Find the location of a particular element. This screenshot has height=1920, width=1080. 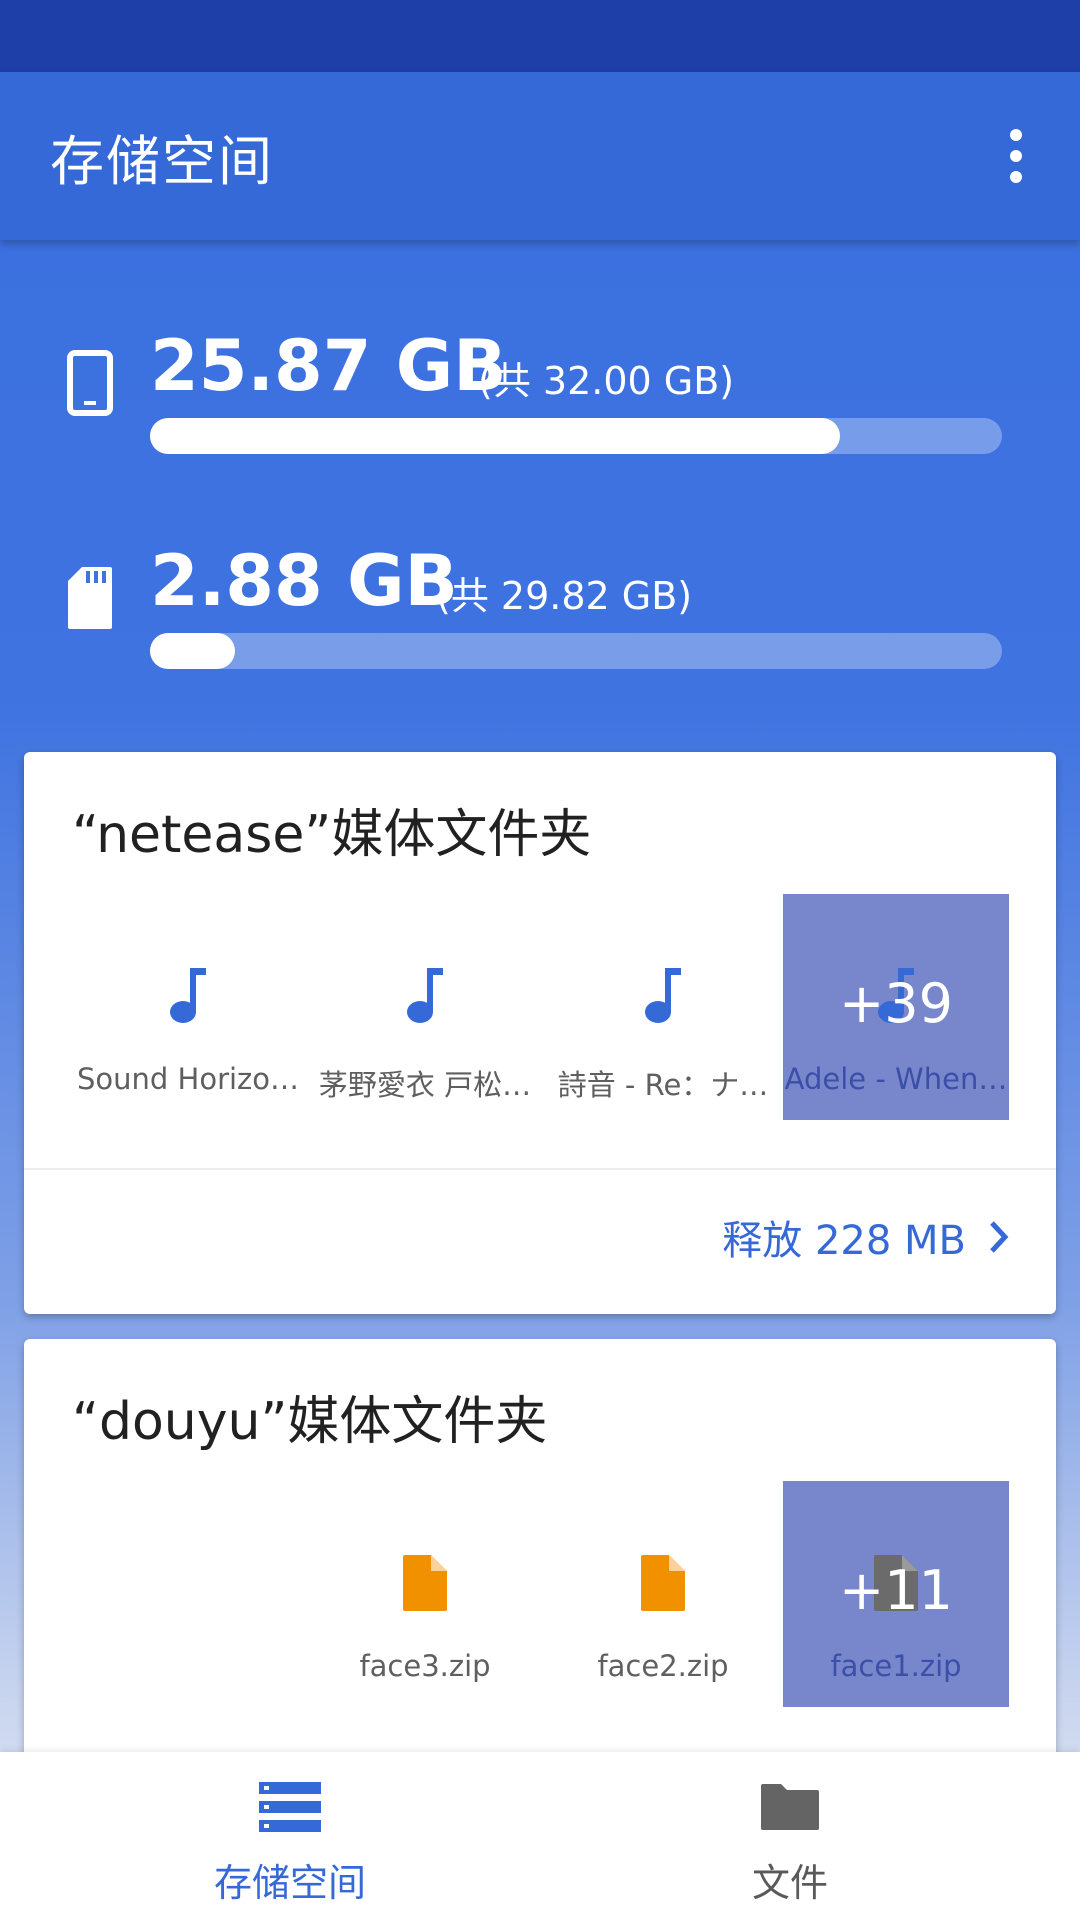

app-bar: 存储空间 is located at coordinates (540, 156).